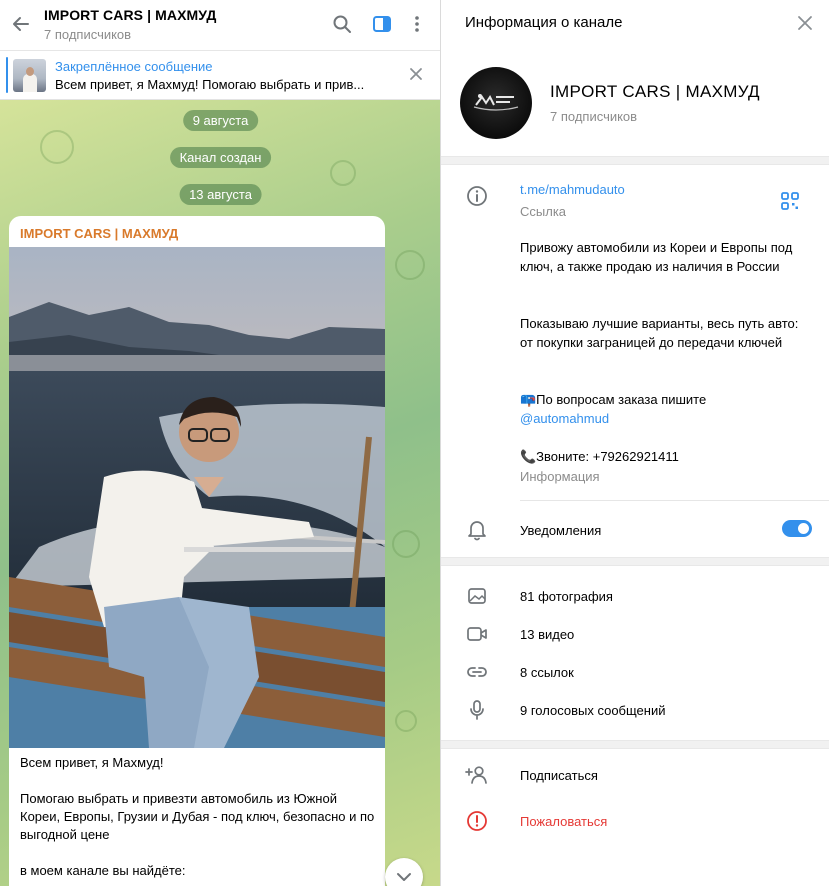 The width and height of the screenshot is (829, 886). I want to click on chat-title: IMPORT CARS | МАХМУД, so click(130, 15).